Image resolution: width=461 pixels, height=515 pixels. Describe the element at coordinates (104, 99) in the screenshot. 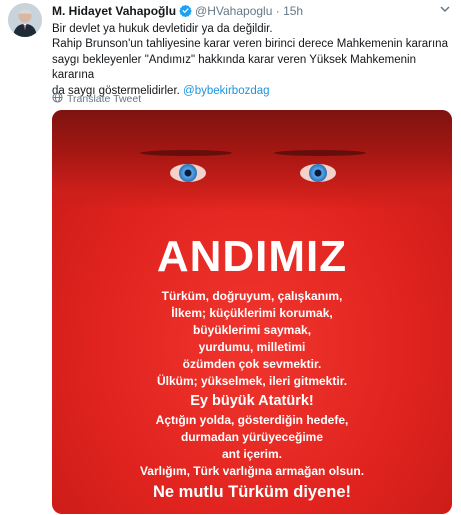

I see `translate-label: Translate Tweet` at that location.